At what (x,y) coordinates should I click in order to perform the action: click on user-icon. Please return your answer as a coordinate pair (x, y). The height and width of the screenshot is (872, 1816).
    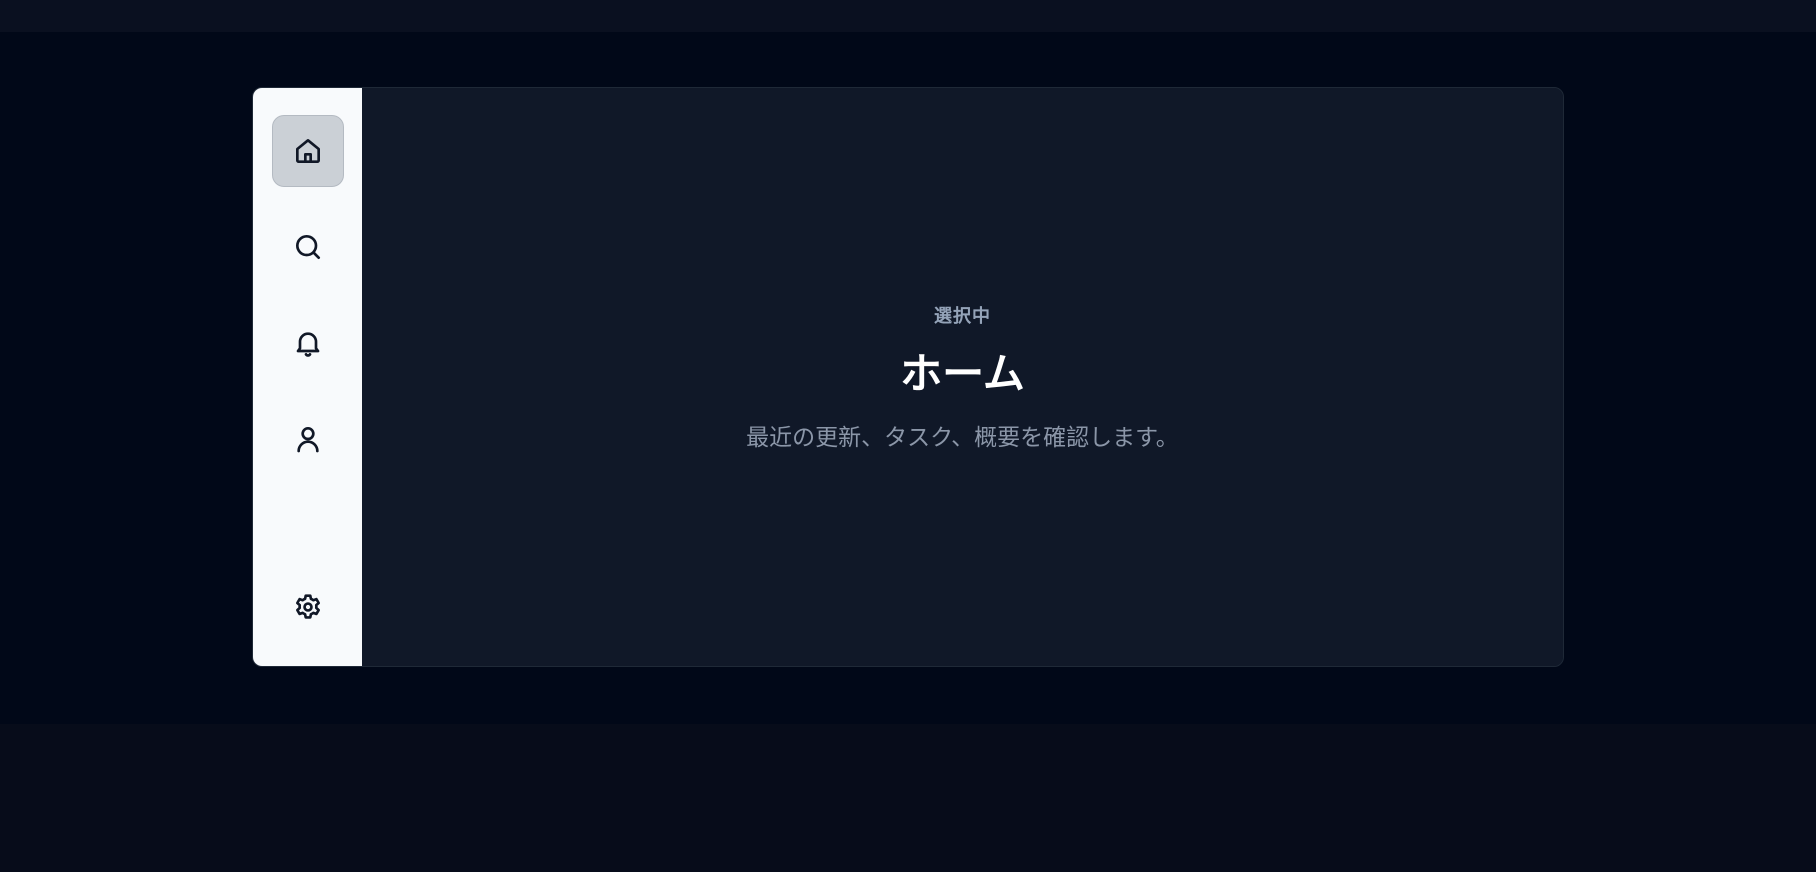
    Looking at the image, I should click on (308, 440).